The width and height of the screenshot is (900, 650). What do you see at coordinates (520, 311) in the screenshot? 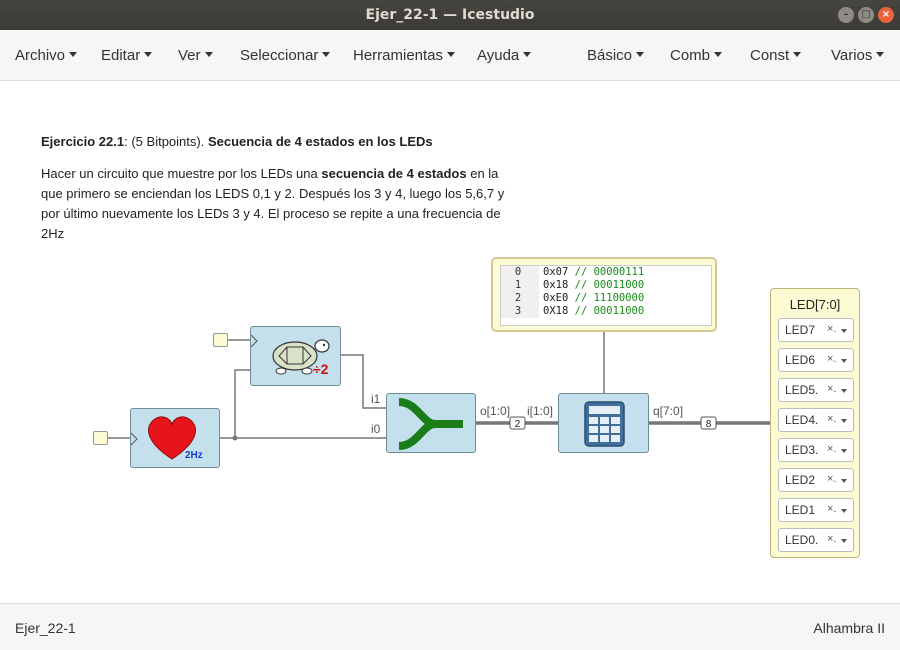
I see `line-number: 3` at bounding box center [520, 311].